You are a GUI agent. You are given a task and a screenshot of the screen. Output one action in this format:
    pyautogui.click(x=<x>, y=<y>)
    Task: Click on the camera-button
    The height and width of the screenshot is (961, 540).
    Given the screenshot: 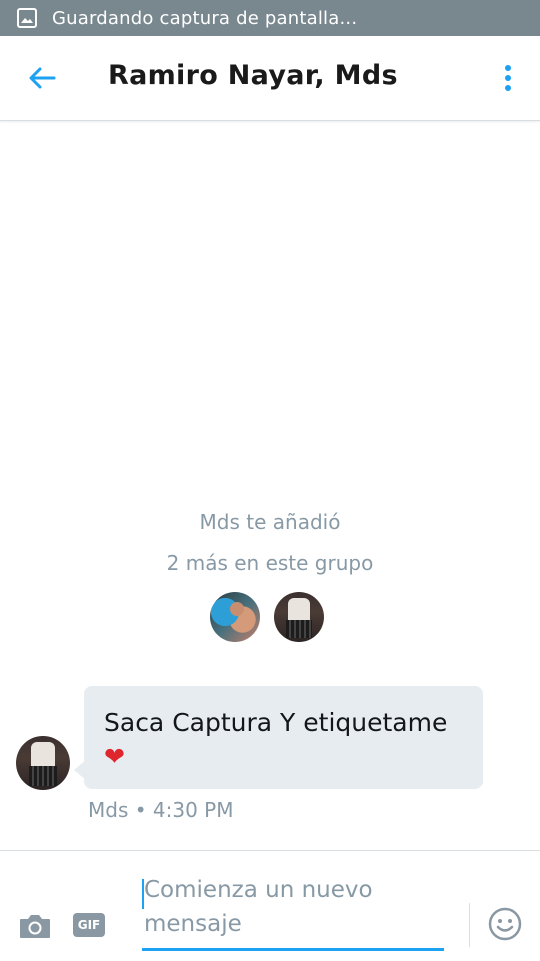 What is the action you would take?
    pyautogui.click(x=35, y=926)
    